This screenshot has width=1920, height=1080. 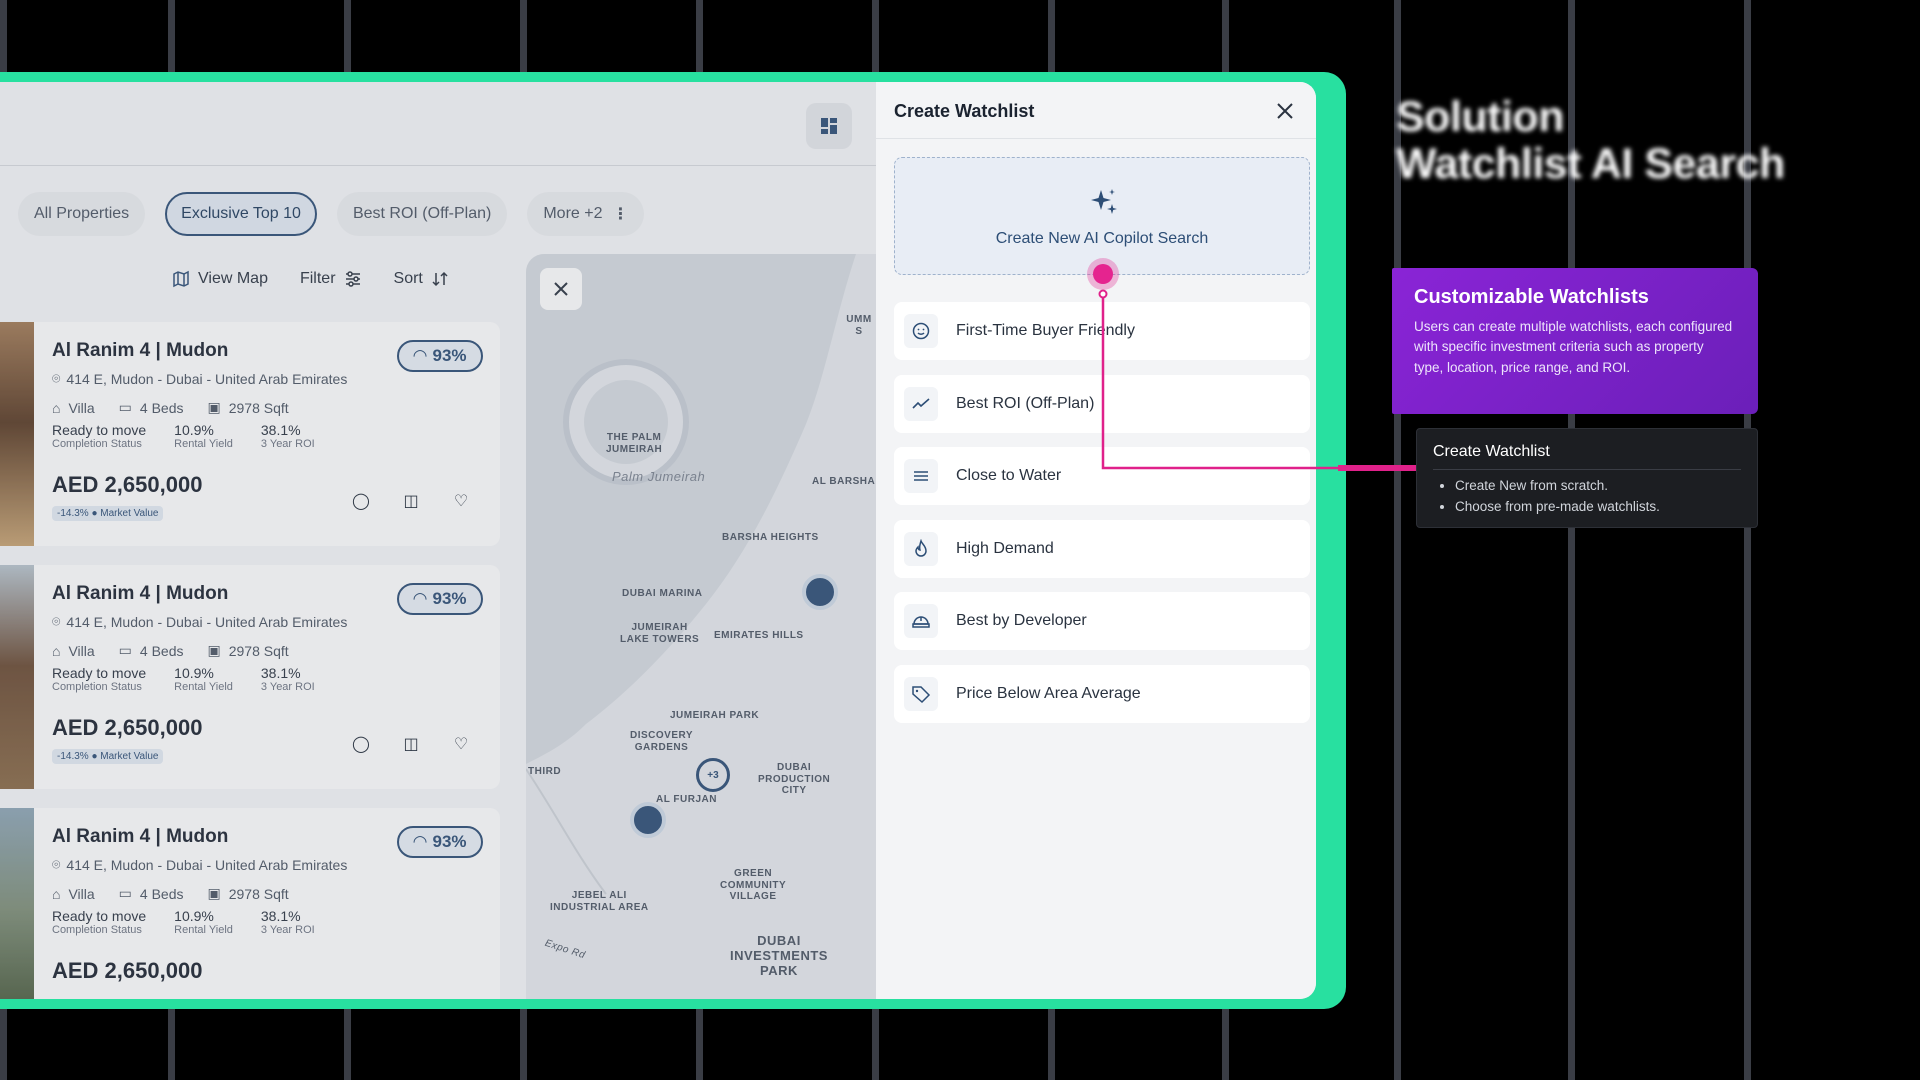 I want to click on option-label: Best by Developer, so click(x=1021, y=620).